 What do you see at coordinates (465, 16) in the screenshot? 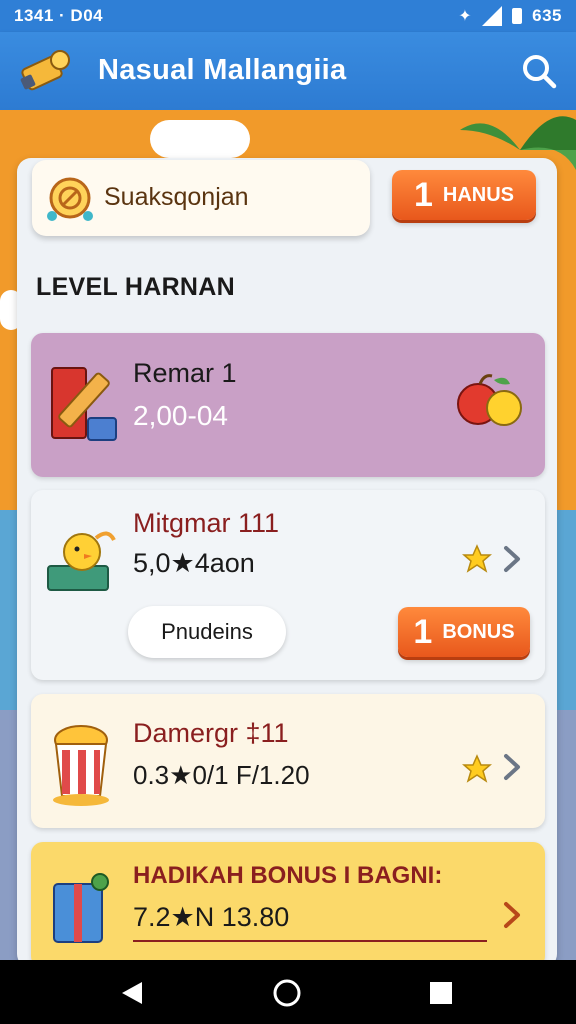
I see `vibrate-icon: ✦` at bounding box center [465, 16].